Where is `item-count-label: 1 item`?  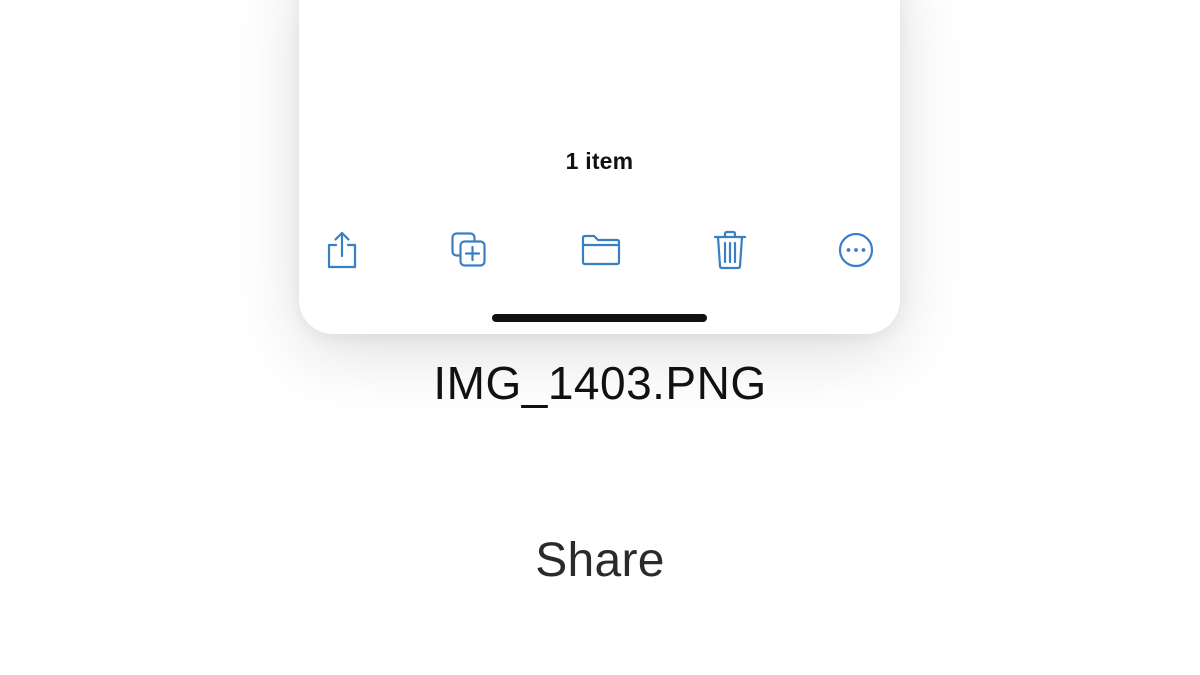
item-count-label: 1 item is located at coordinates (599, 161).